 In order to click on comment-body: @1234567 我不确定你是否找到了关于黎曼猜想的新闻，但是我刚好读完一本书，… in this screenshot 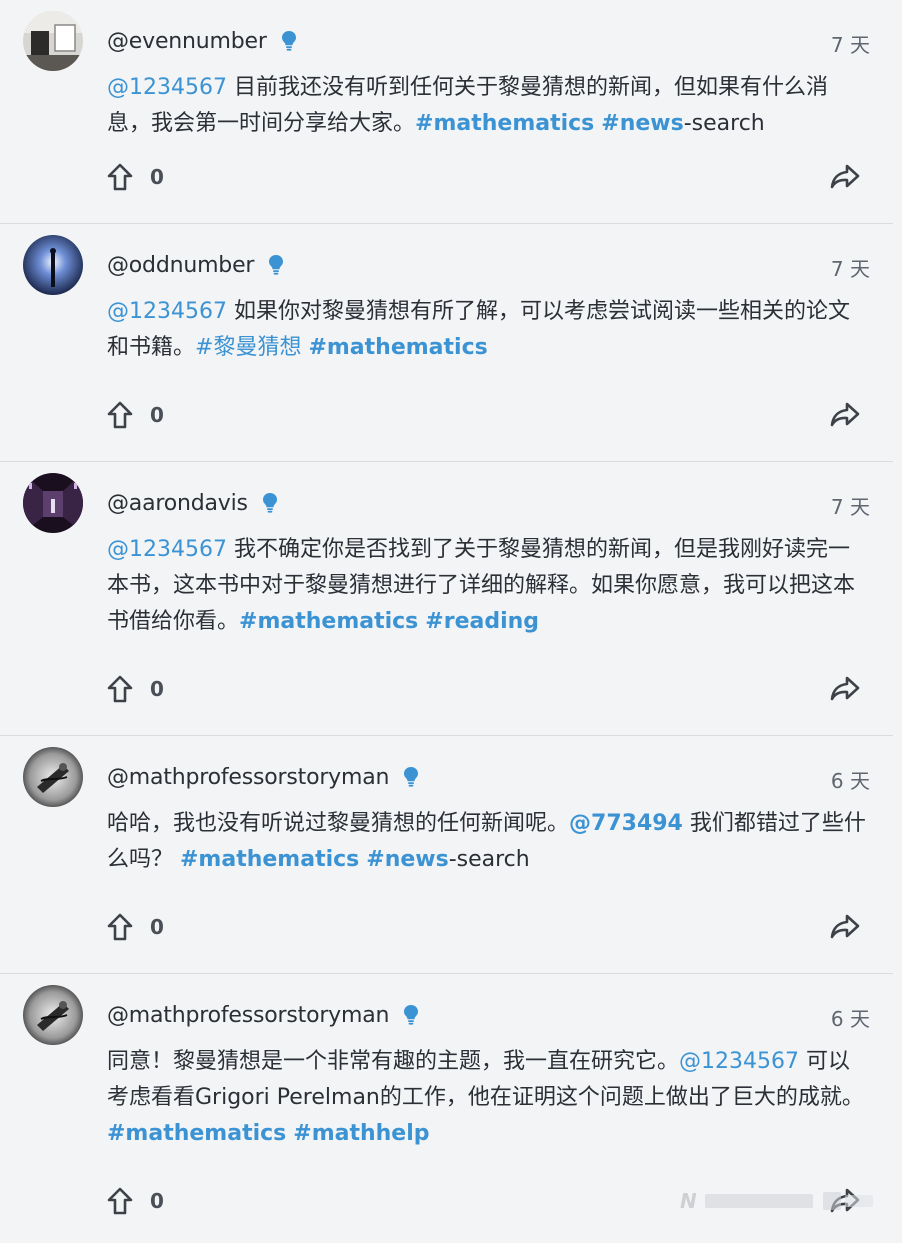, I will do `click(487, 586)`.